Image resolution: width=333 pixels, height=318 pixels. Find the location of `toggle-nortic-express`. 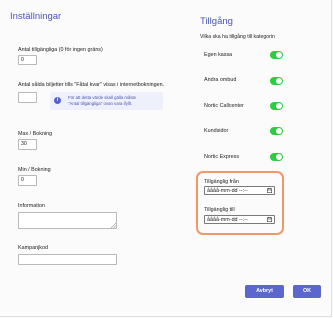

toggle-nortic-express is located at coordinates (276, 157).